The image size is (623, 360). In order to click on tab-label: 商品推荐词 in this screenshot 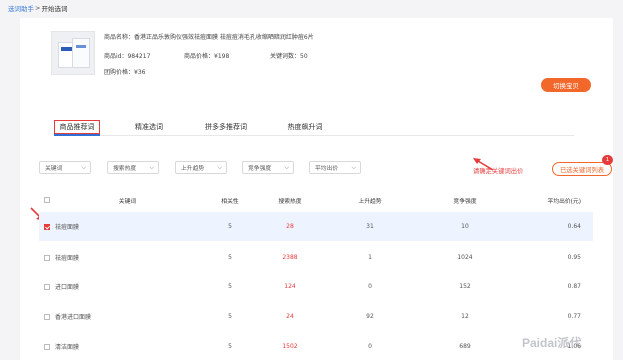, I will do `click(77, 127)`.